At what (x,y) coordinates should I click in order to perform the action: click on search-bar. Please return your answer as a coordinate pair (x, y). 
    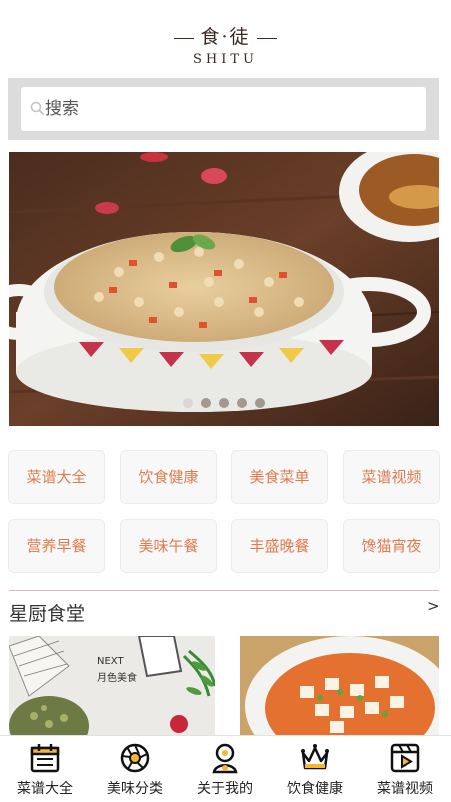
    Looking at the image, I should click on (223, 109).